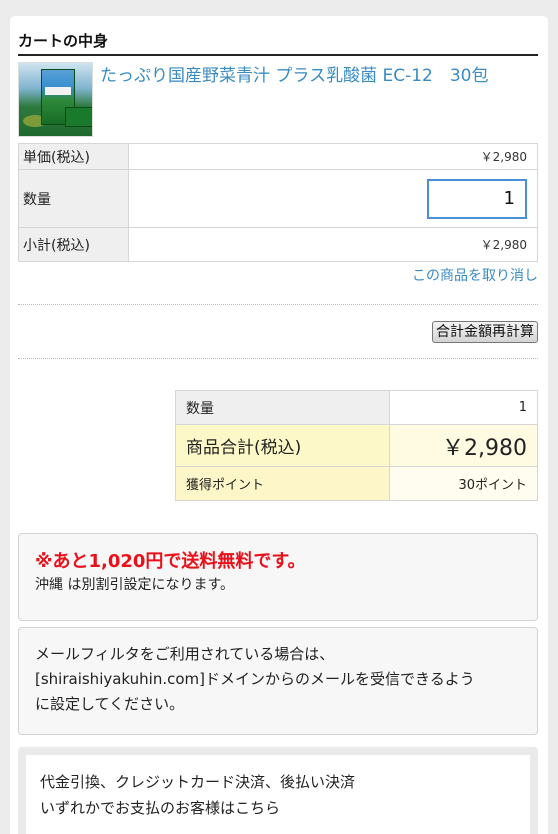 The image size is (558, 834). Describe the element at coordinates (282, 445) in the screenshot. I see `summary-total-label: 商品合計(税込)` at that location.